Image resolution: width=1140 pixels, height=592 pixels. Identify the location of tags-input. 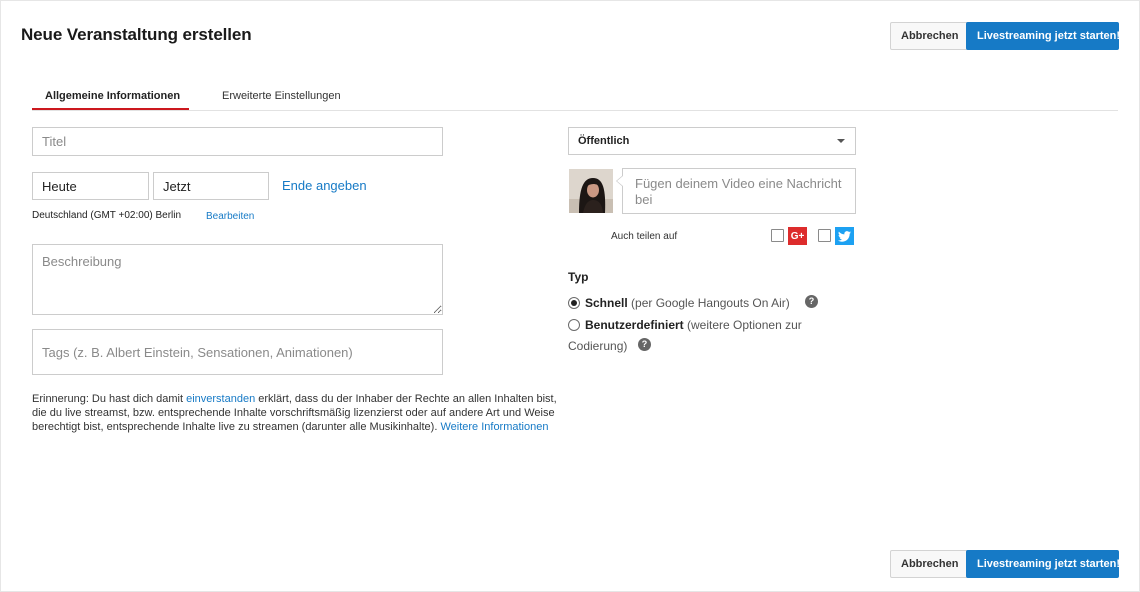
(237, 352).